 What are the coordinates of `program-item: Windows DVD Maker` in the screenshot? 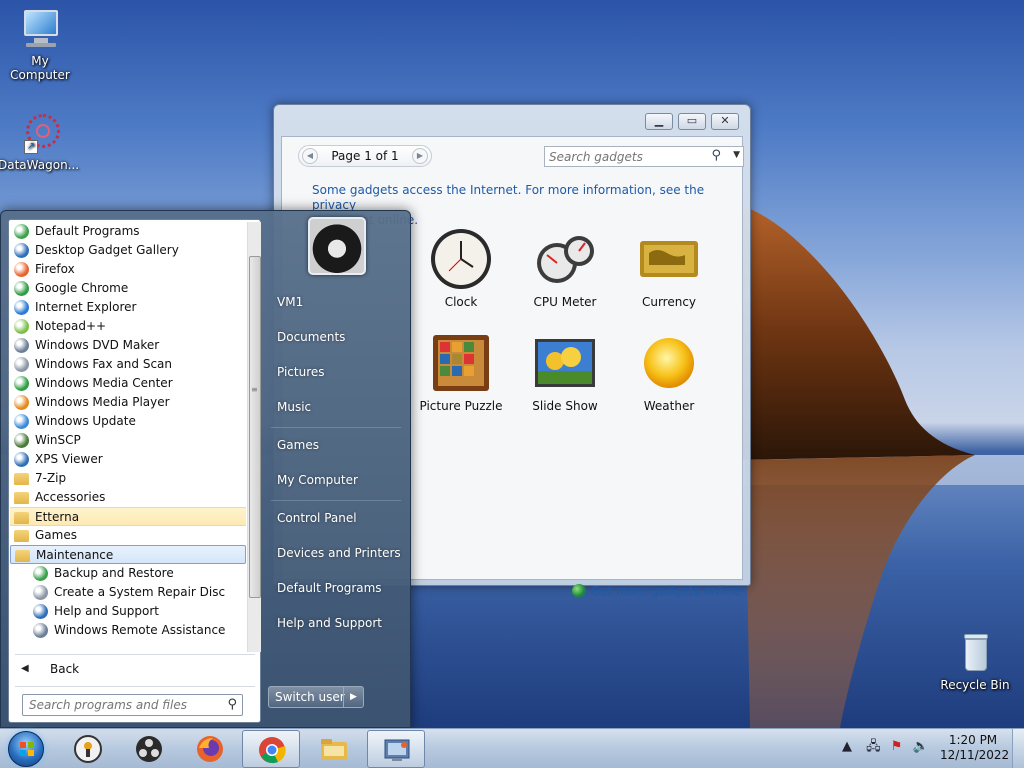 It's located at (128, 345).